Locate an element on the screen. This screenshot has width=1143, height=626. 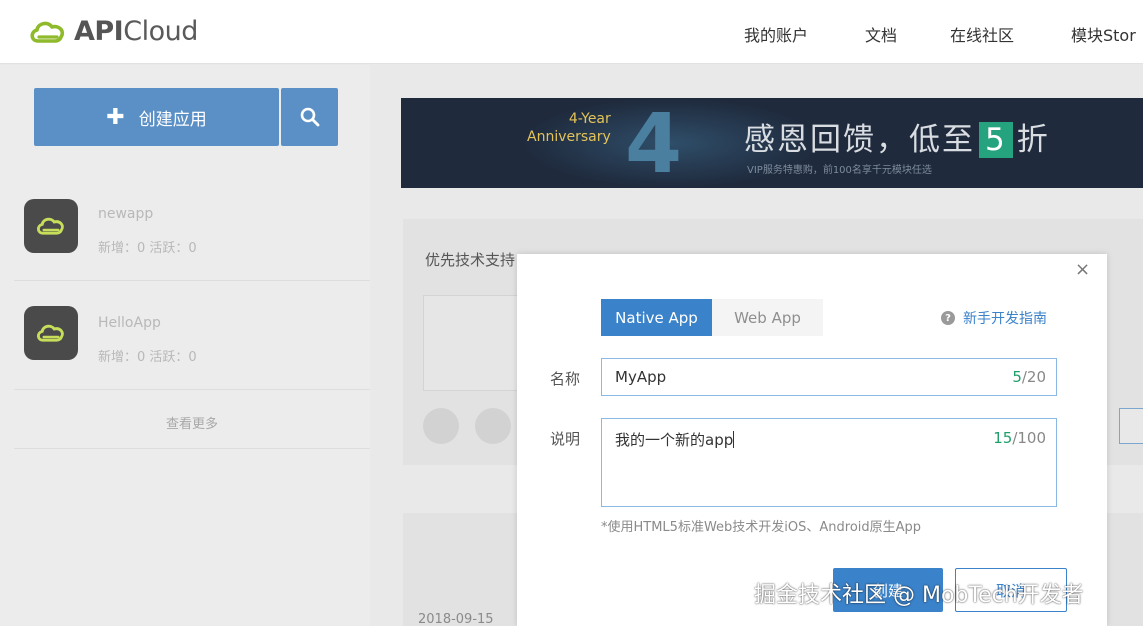
create-app-label: 创建应用 is located at coordinates (172, 119).